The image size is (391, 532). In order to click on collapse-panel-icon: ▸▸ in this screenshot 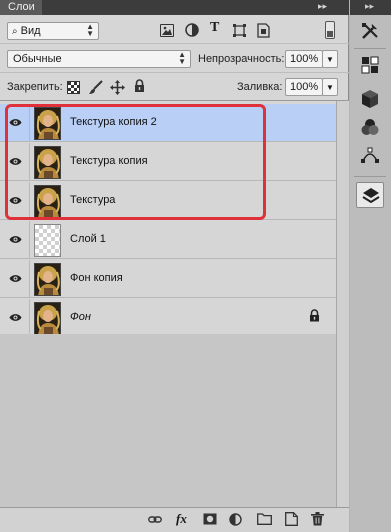, I will do `click(322, 6)`.